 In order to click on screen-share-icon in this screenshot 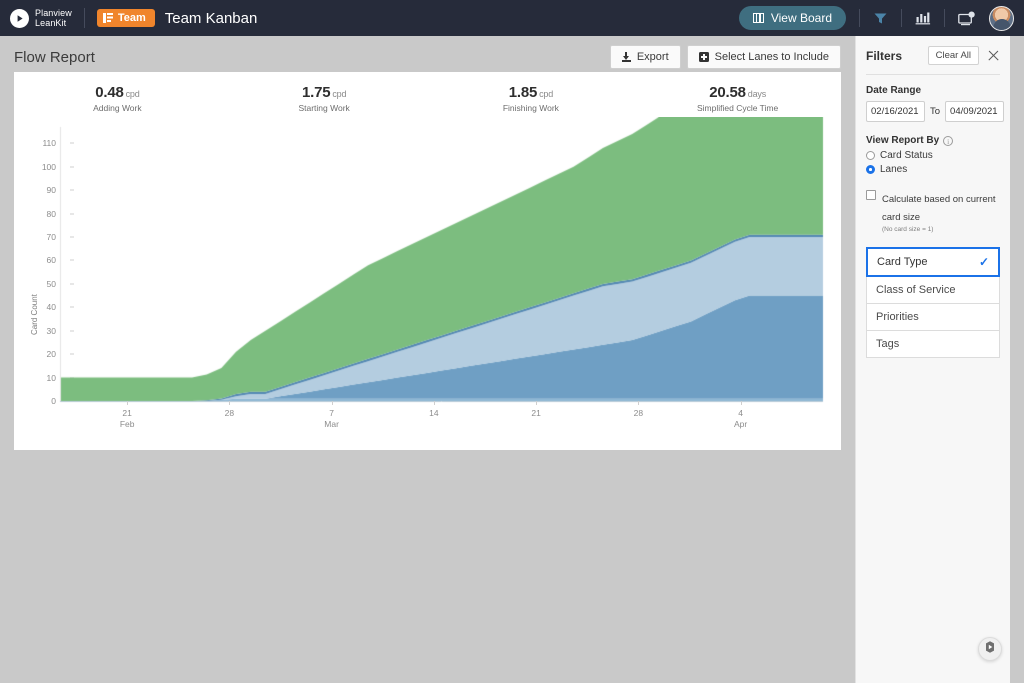, I will do `click(967, 18)`.